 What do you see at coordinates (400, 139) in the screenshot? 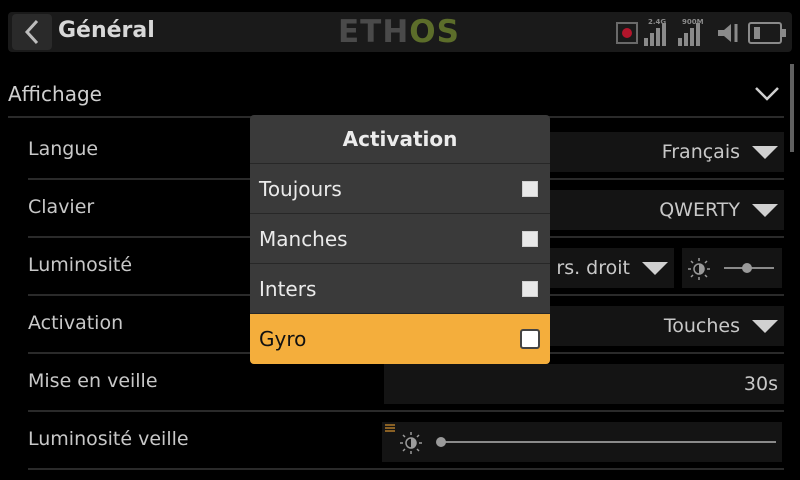
I see `popup-title: Activation` at bounding box center [400, 139].